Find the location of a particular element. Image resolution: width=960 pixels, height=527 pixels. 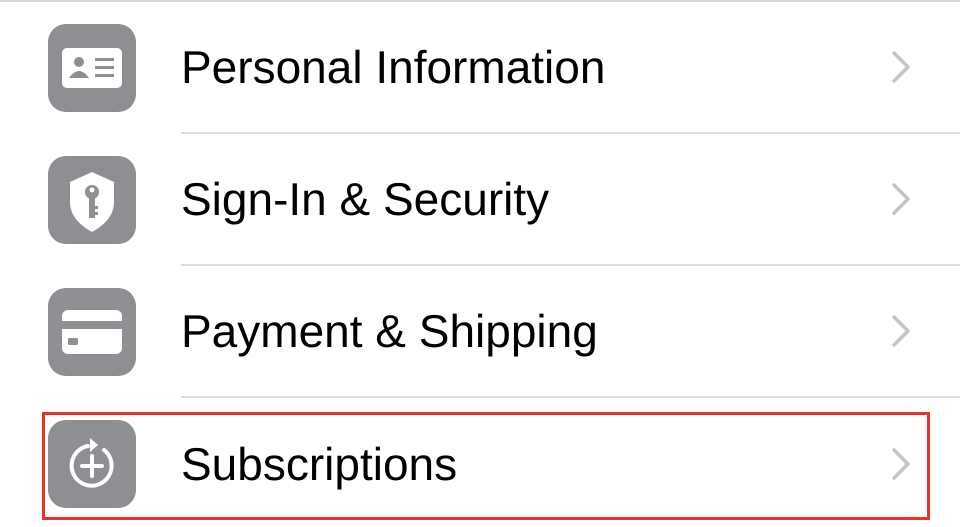

shield-key-icon is located at coordinates (92, 200).